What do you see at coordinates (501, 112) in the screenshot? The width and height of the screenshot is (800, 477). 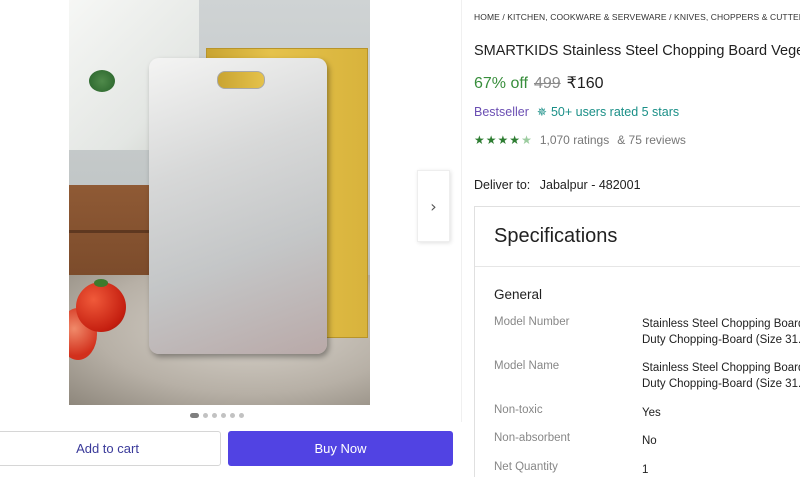 I see `bestseller-badge: Bestseller` at bounding box center [501, 112].